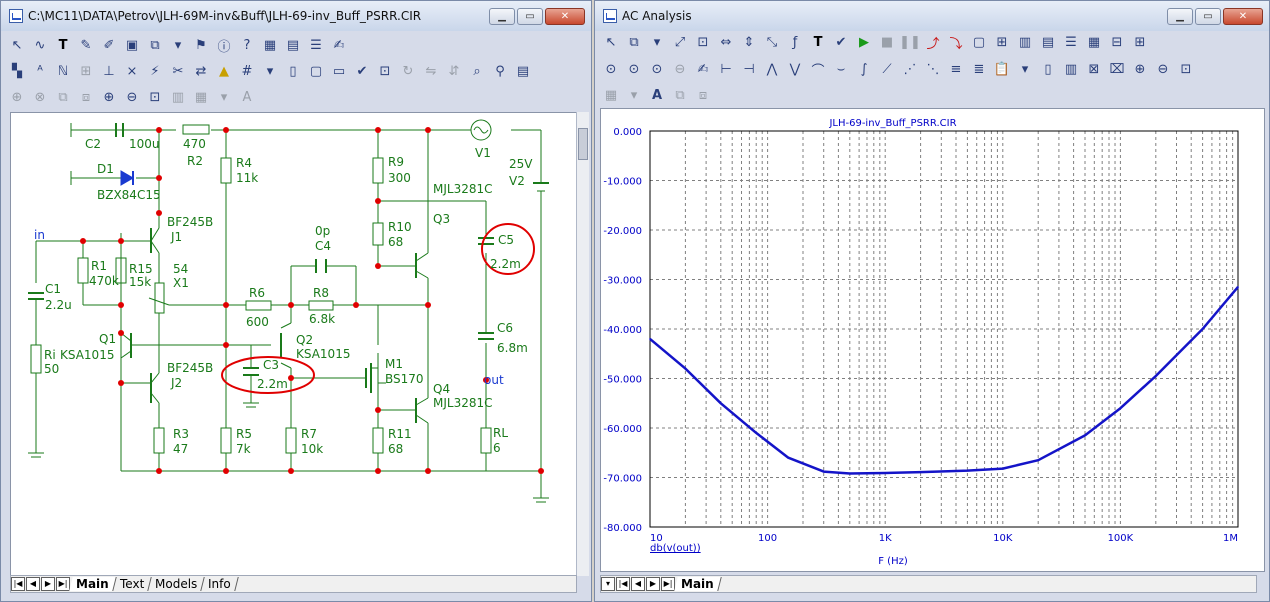  Describe the element at coordinates (749, 42) in the screenshot. I see `expand-y-icon: ⇕` at that location.